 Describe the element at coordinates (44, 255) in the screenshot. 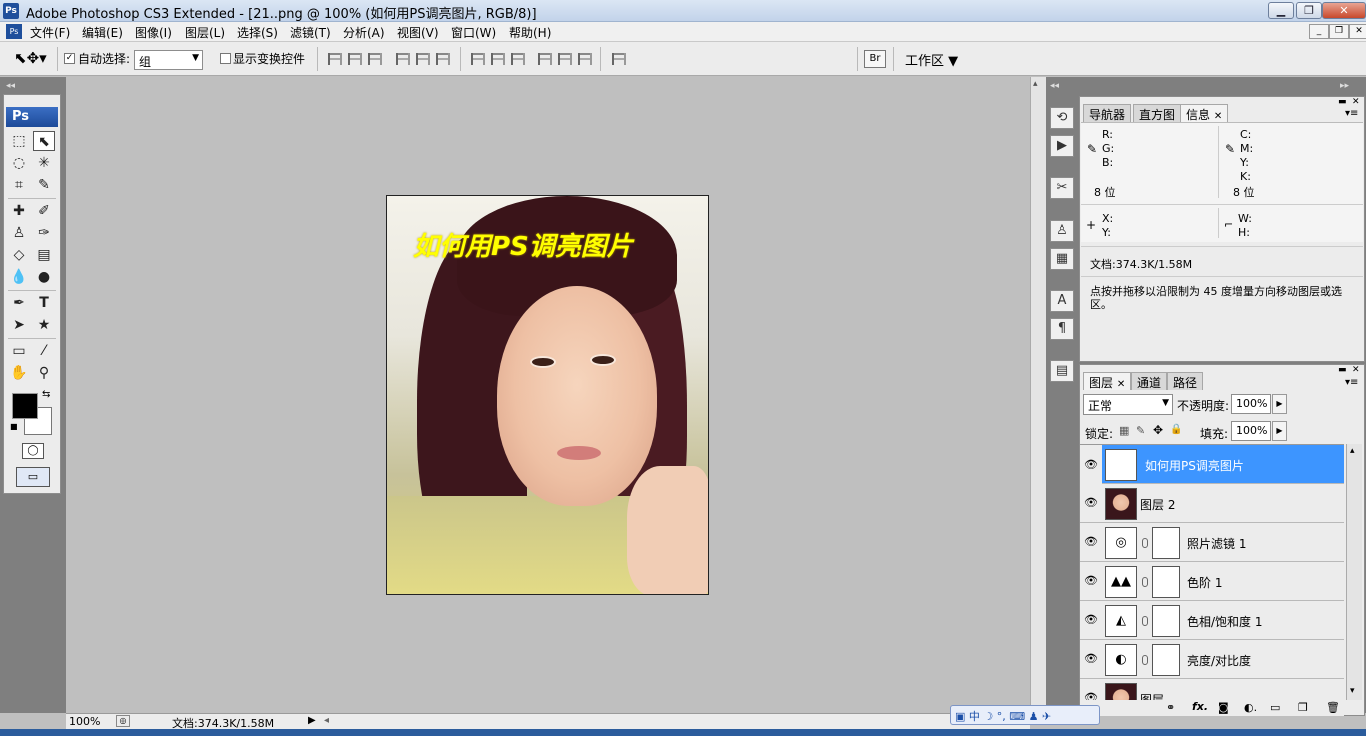

I see `gradient-tool-icon: ▤` at that location.